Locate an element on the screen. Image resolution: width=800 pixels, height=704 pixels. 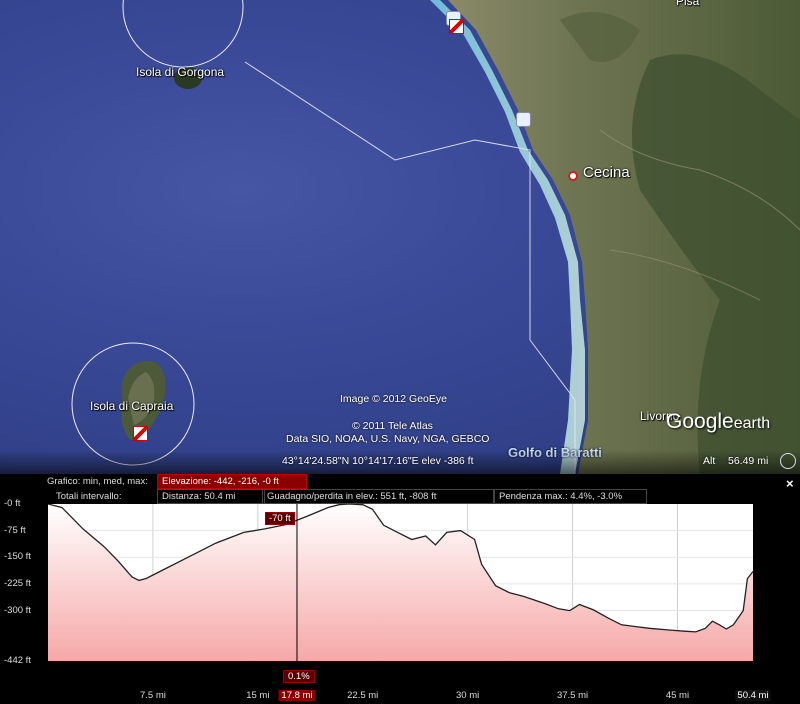
cursor-slope-percent: 0.1% is located at coordinates (298, 676).